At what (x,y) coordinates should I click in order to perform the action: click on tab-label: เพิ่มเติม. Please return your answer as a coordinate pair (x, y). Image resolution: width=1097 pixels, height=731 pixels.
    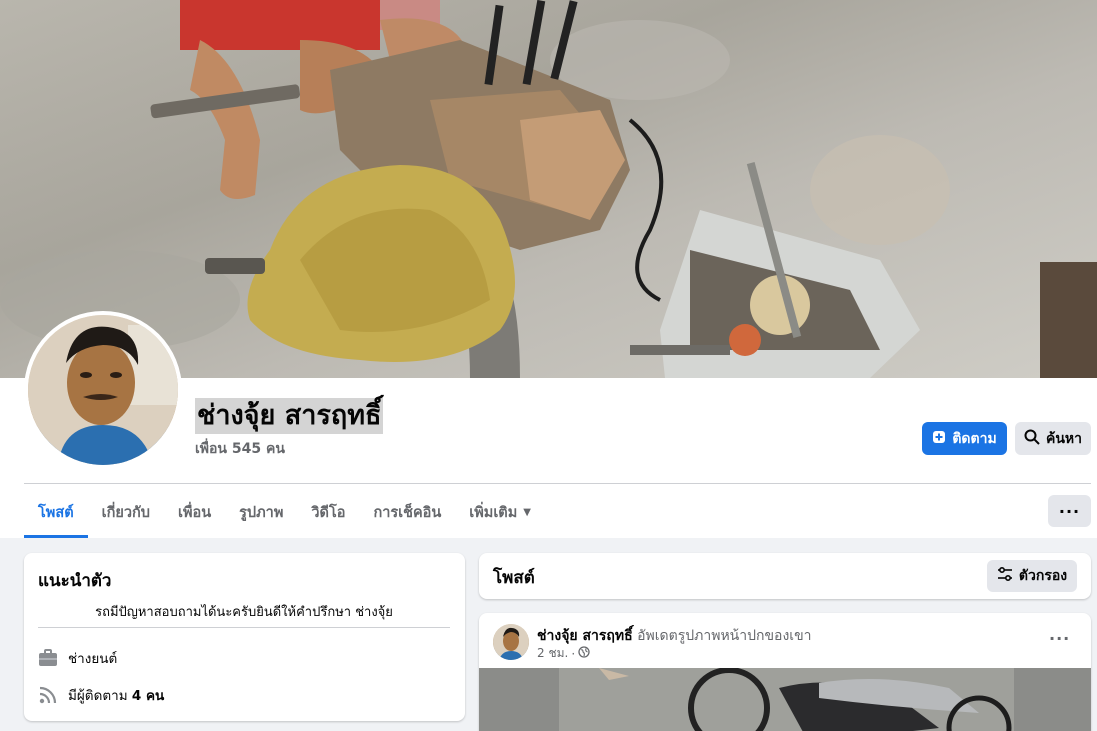
    Looking at the image, I should click on (493, 512).